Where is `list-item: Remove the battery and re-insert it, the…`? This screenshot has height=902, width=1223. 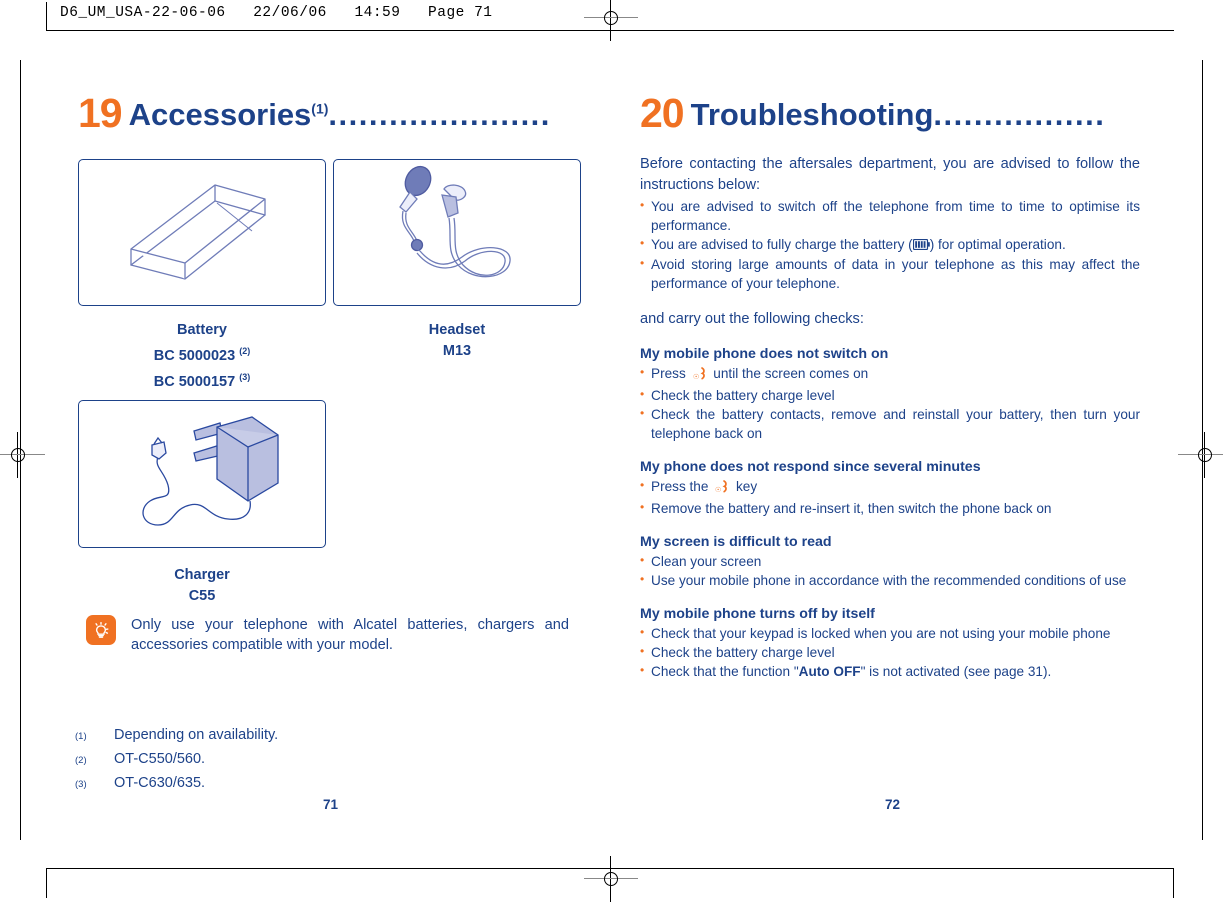
list-item: Remove the battery and re-insert it, the… is located at coordinates (890, 508).